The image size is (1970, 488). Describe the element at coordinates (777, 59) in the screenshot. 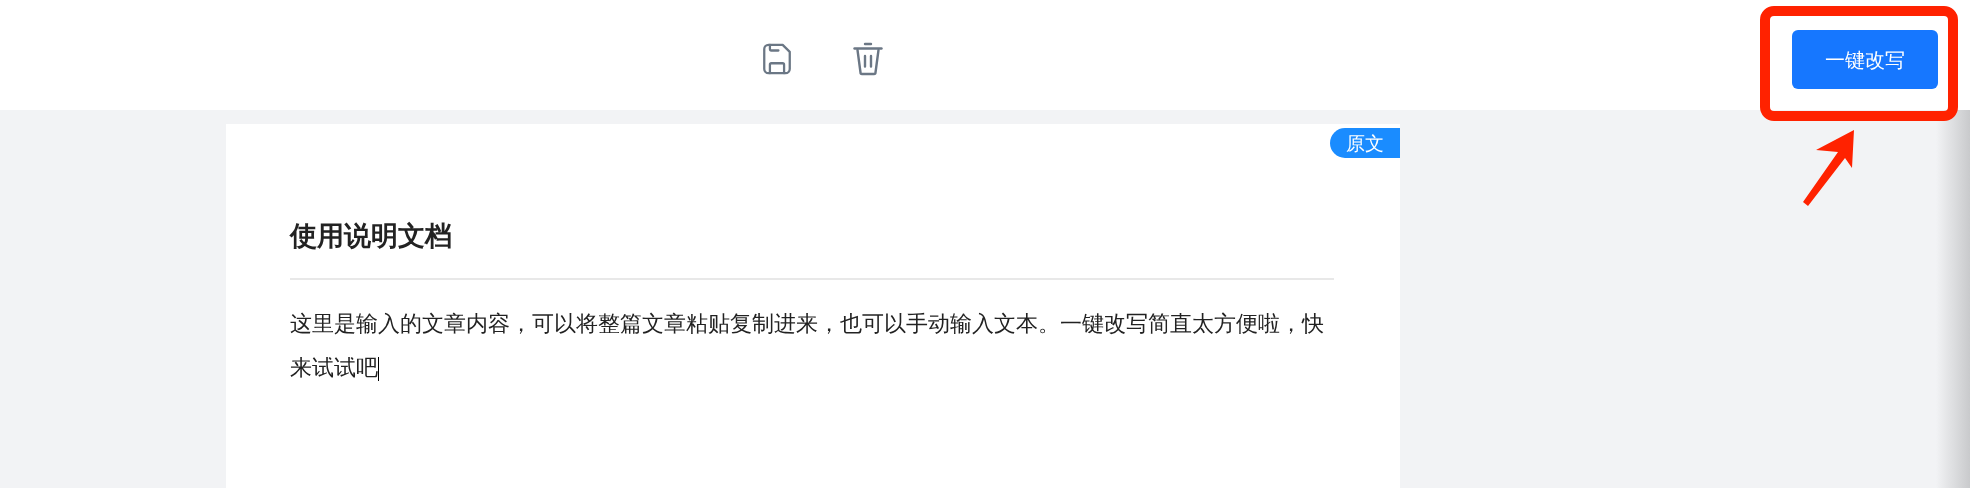

I see `save-icon` at that location.